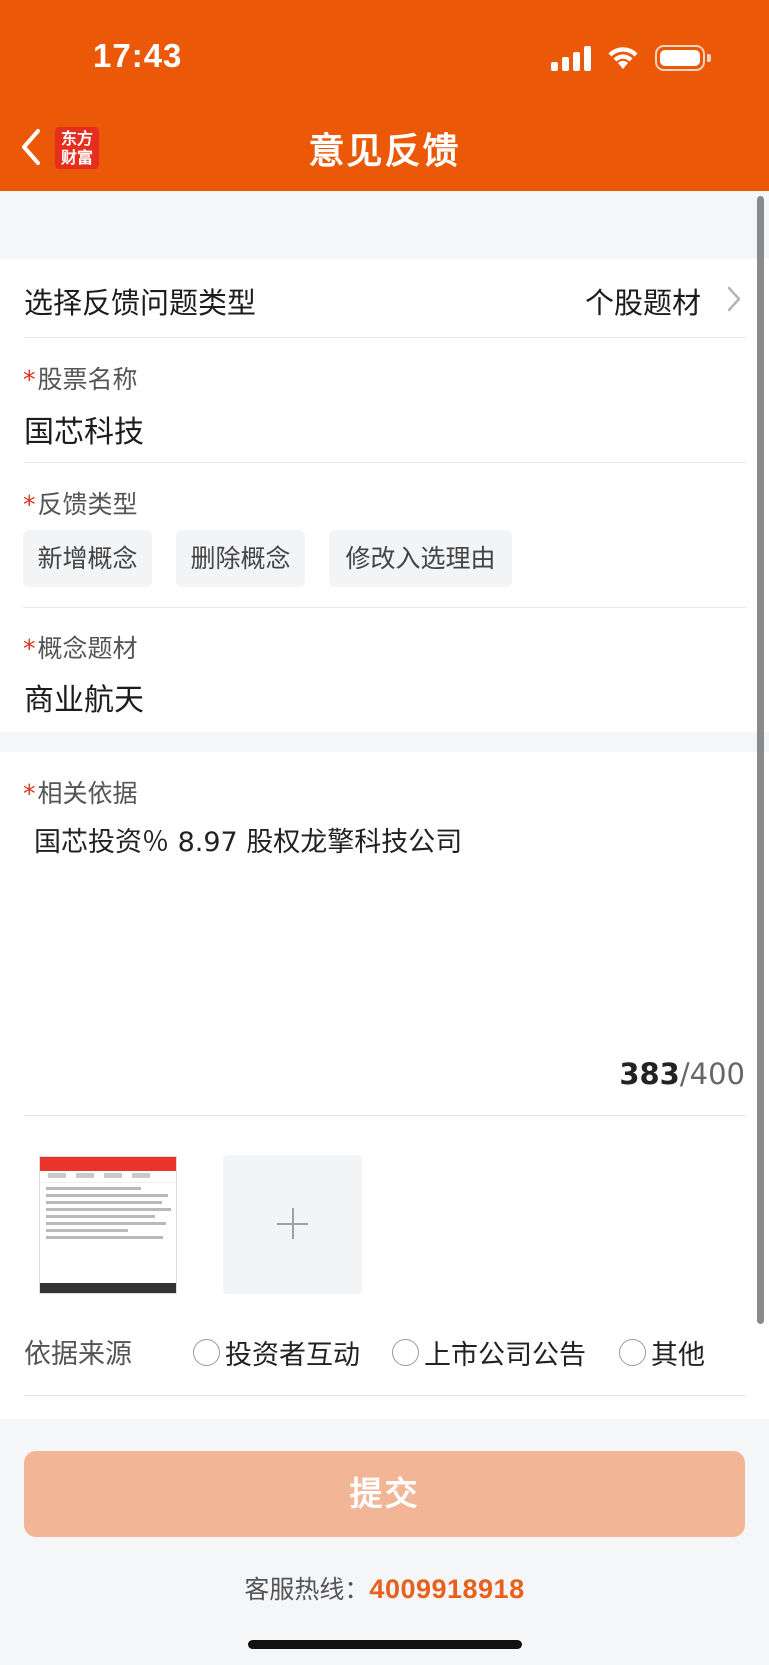 This screenshot has height=1665, width=769. Describe the element at coordinates (80, 504) in the screenshot. I see `feedback-category-label: *反馈类型` at that location.